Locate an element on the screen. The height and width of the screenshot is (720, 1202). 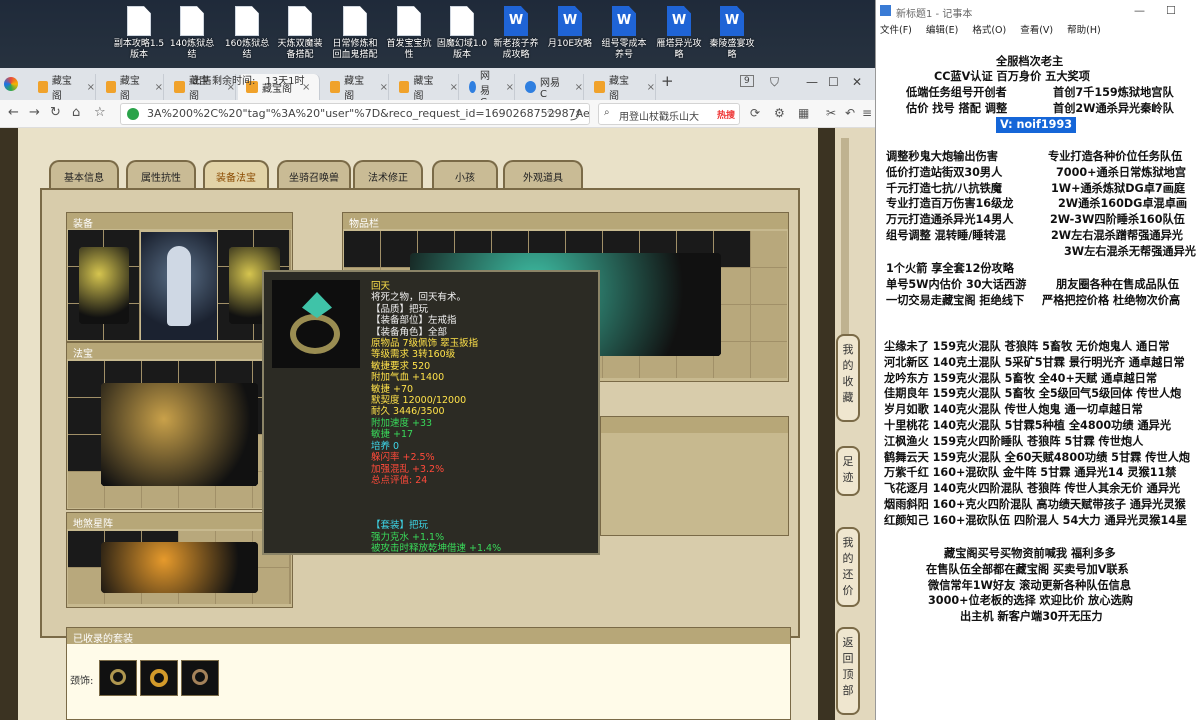
browser-logo-icon is located at coordinates (11, 84).